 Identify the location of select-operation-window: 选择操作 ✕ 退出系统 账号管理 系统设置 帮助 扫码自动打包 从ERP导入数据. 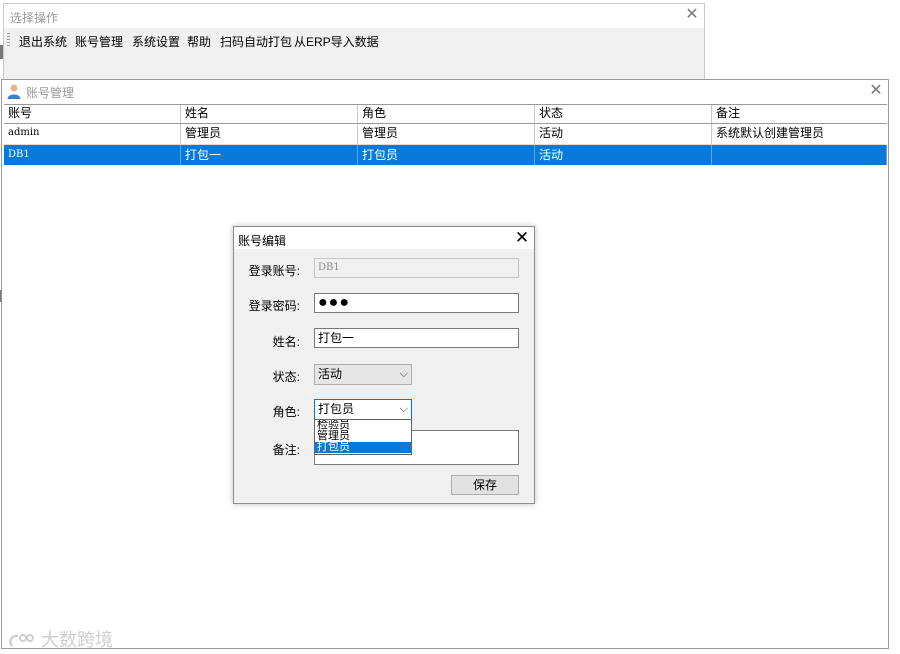
(354, 42).